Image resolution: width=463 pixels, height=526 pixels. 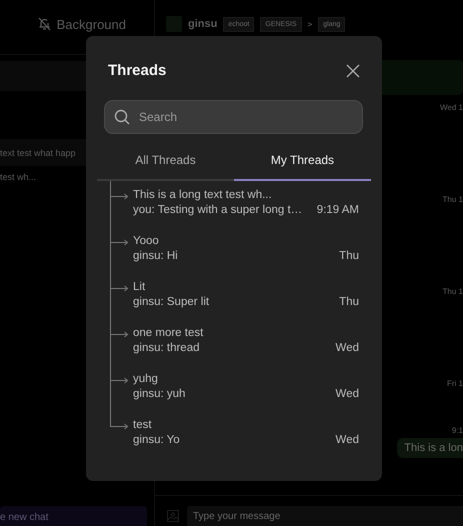 What do you see at coordinates (155, 256) in the screenshot?
I see `thread-preview: ginsu: Hi` at bounding box center [155, 256].